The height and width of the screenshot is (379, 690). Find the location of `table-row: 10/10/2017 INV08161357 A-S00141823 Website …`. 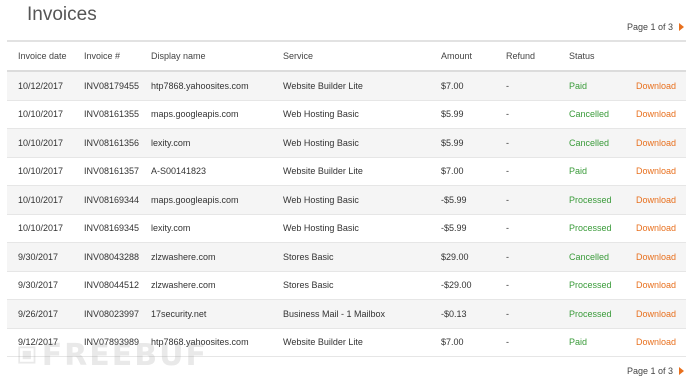

table-row: 10/10/2017 INV08161357 A-S00141823 Website … is located at coordinates (346, 171).